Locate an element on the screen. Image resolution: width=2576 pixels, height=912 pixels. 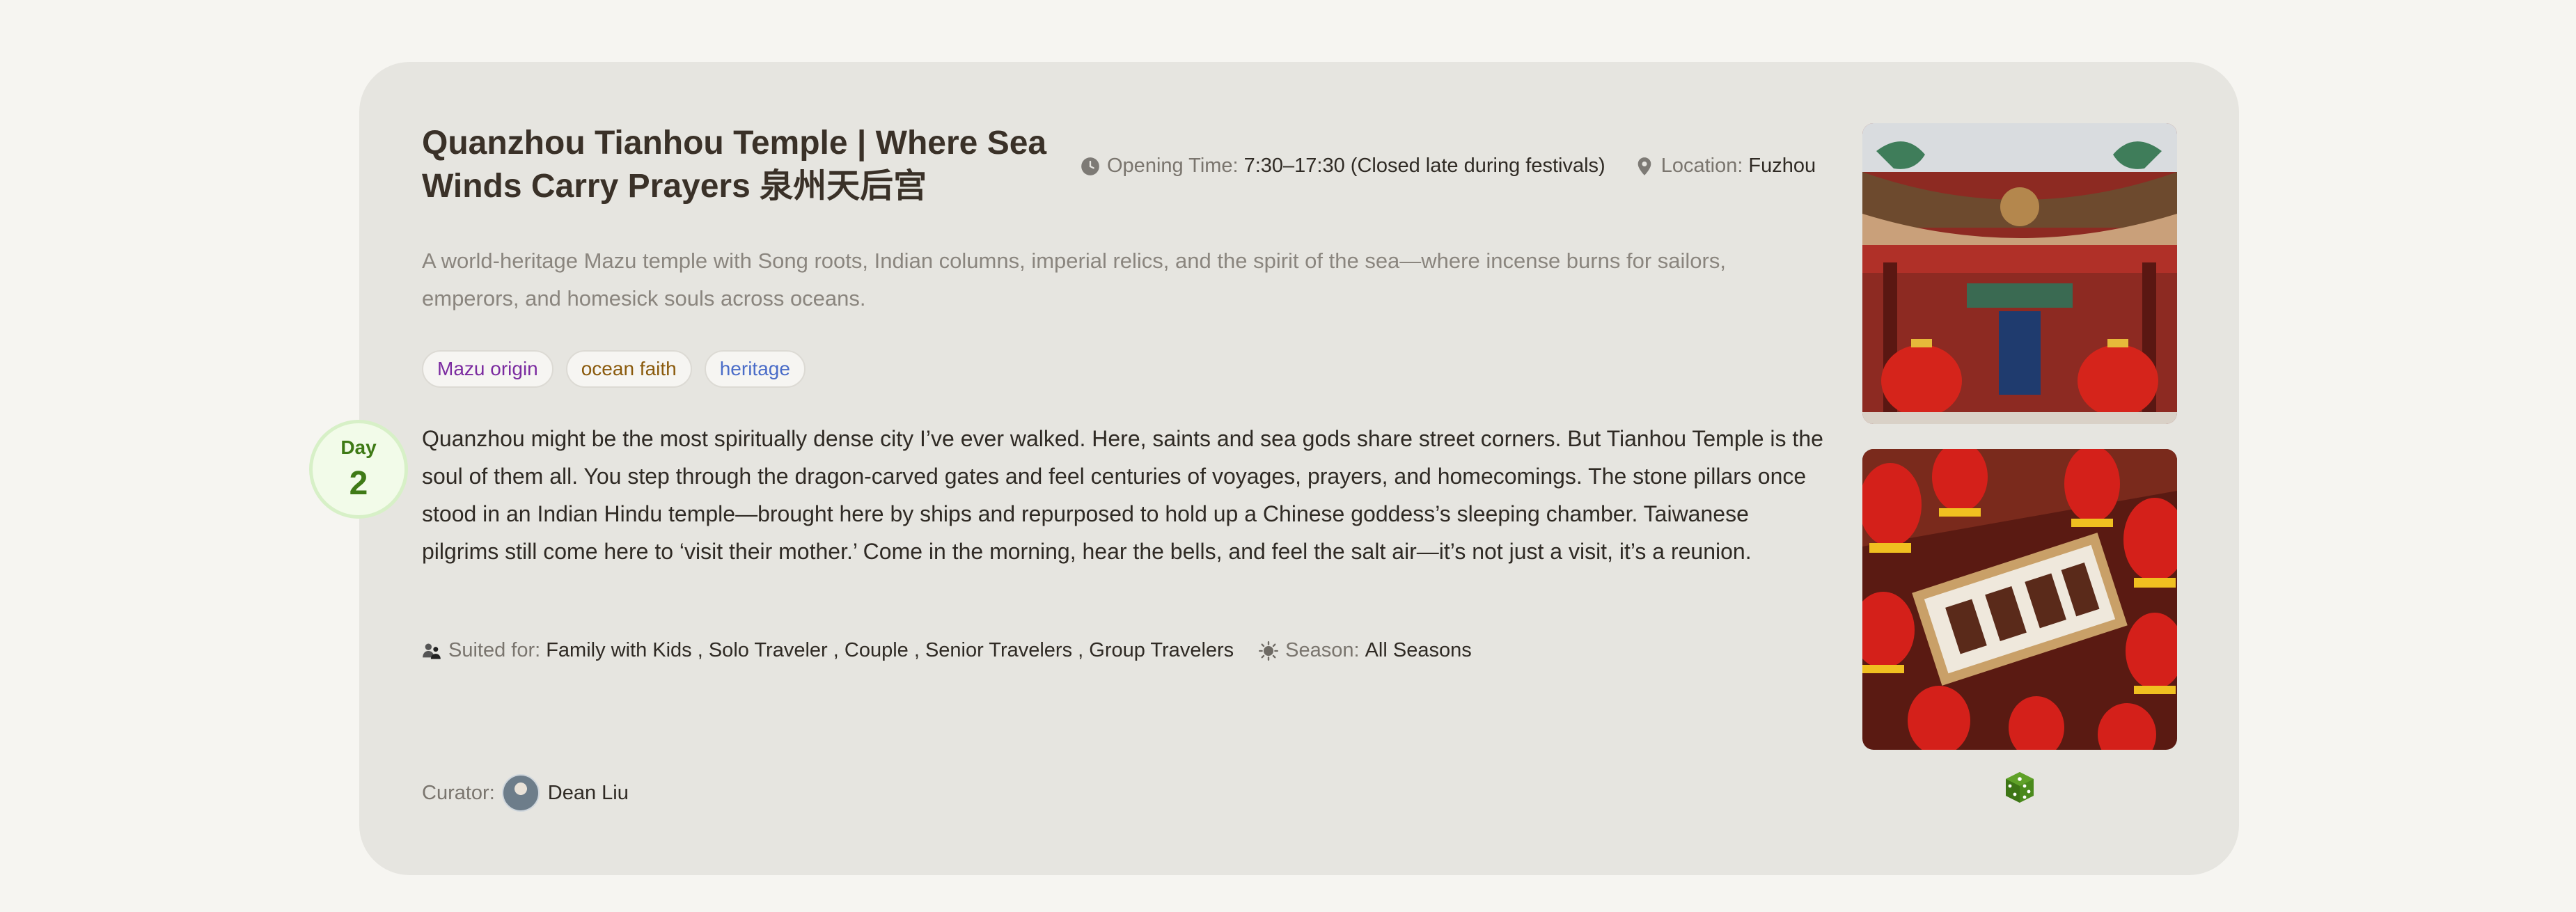
tag: Mazu origin is located at coordinates (487, 369).